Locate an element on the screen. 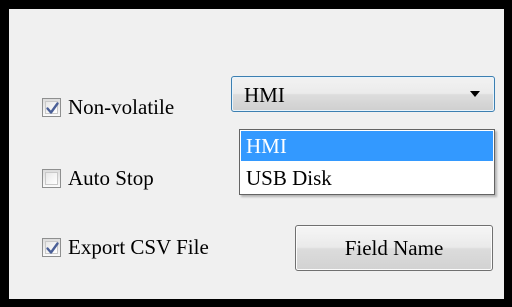 This screenshot has height=307, width=512. field-name-button: Field Name is located at coordinates (394, 248).